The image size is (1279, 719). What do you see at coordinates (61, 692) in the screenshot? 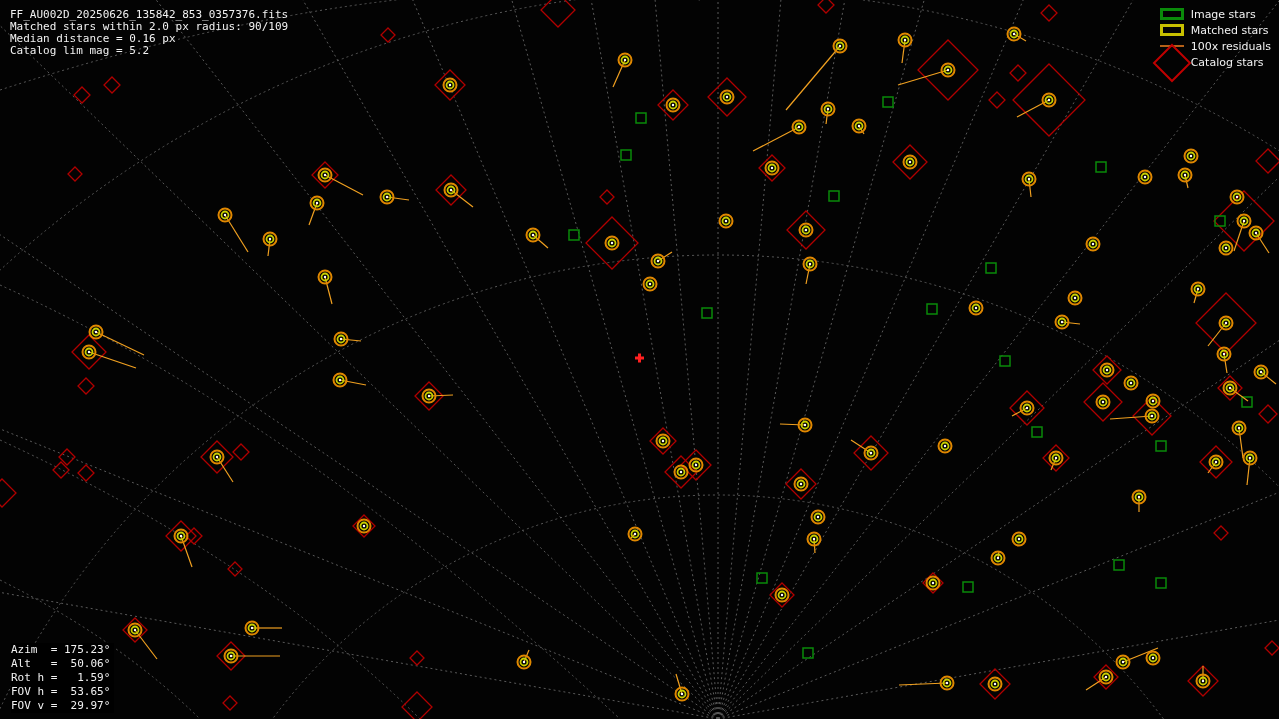
I see `pointing-text: FOV h = 53.65°` at bounding box center [61, 692].